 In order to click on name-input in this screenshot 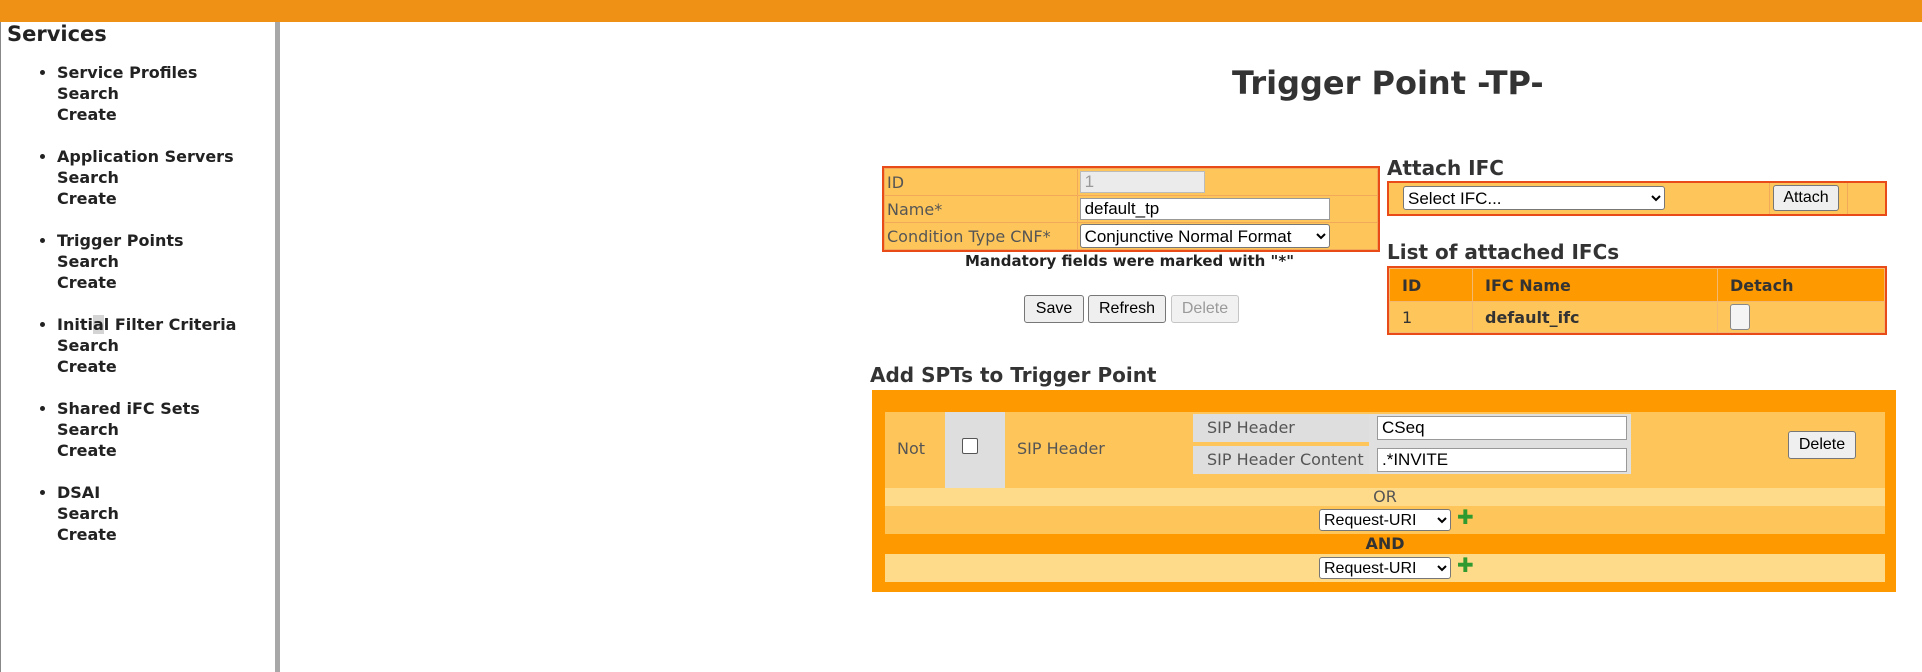, I will do `click(1204, 209)`.